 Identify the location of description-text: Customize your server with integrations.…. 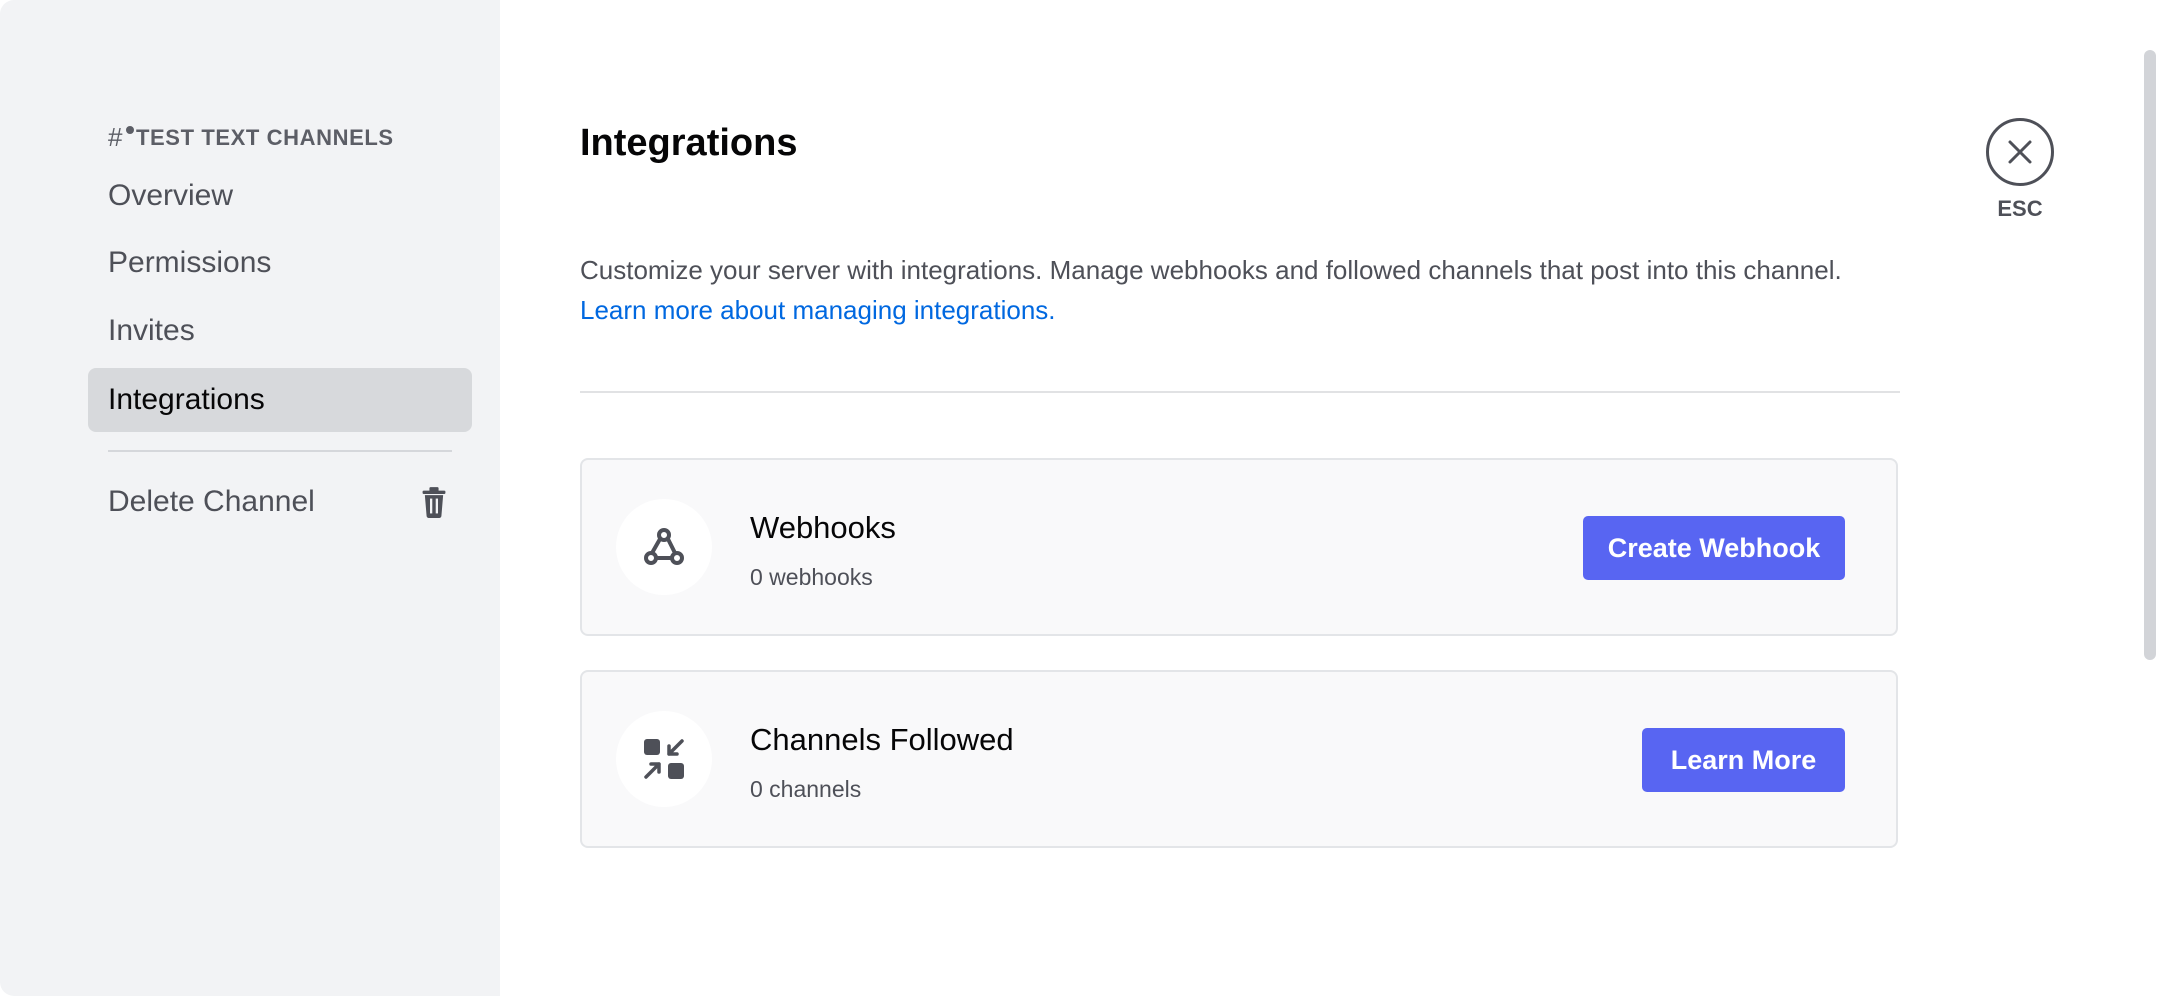
(1211, 270).